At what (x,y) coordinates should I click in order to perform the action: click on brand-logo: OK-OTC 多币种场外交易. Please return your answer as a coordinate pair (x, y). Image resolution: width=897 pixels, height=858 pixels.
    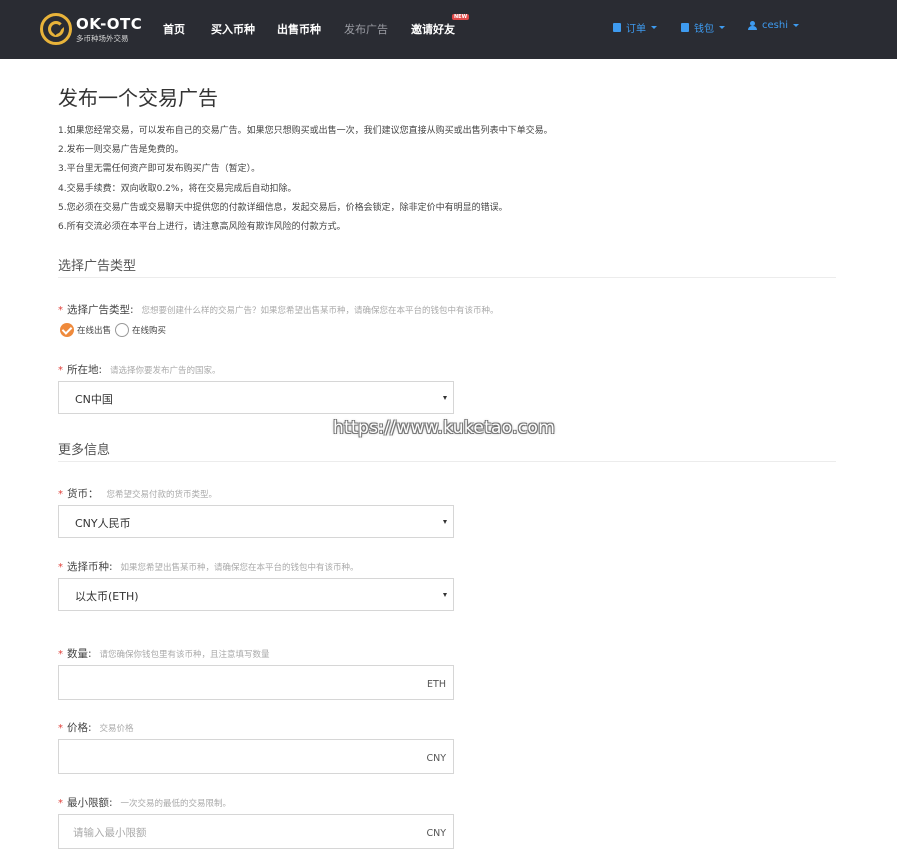
    Looking at the image, I should click on (91, 30).